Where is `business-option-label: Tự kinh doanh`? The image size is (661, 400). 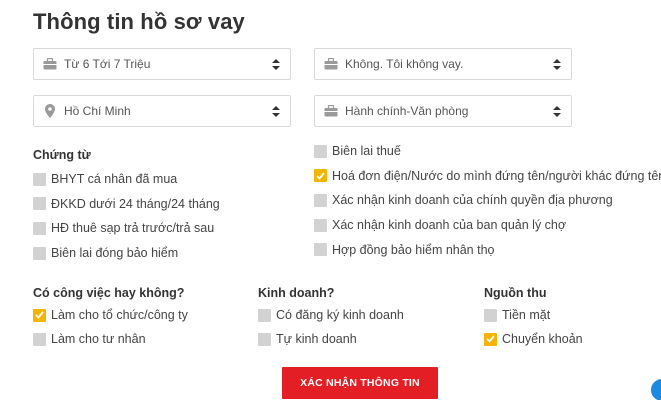
business-option-label: Tự kinh doanh is located at coordinates (316, 339).